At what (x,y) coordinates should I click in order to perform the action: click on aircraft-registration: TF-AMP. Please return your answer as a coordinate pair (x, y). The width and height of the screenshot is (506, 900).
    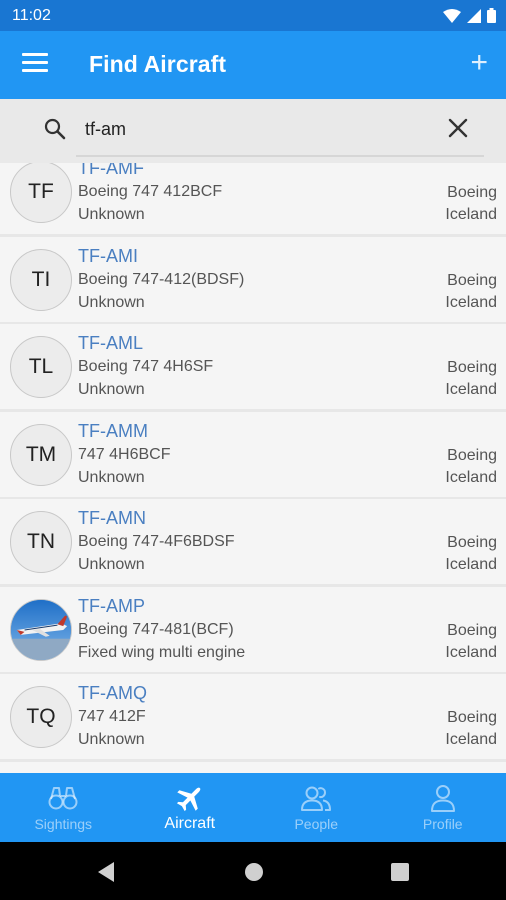
    Looking at the image, I should click on (111, 606).